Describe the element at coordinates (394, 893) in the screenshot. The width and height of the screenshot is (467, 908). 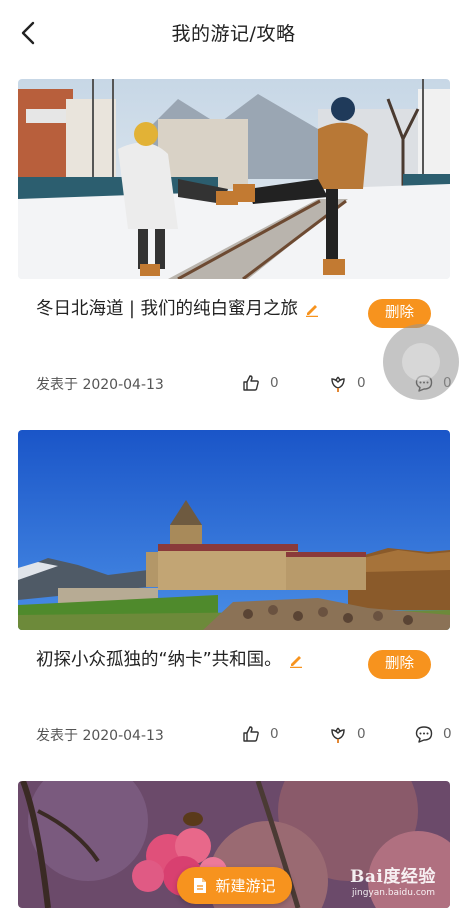
I see `watermark-url: jingyan.baidu.com` at that location.